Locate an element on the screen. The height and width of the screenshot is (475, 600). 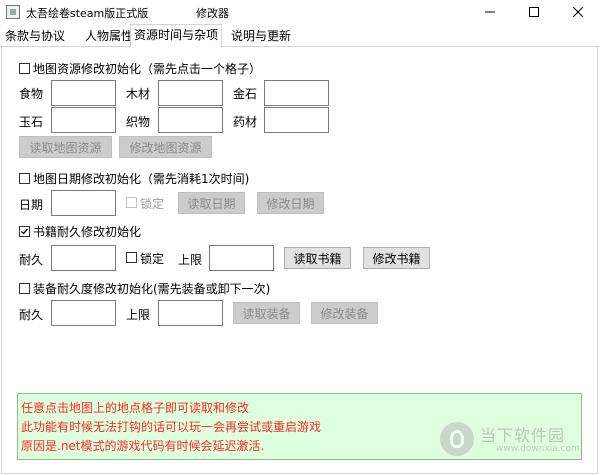
wood-label: 木材 is located at coordinates (138, 94).